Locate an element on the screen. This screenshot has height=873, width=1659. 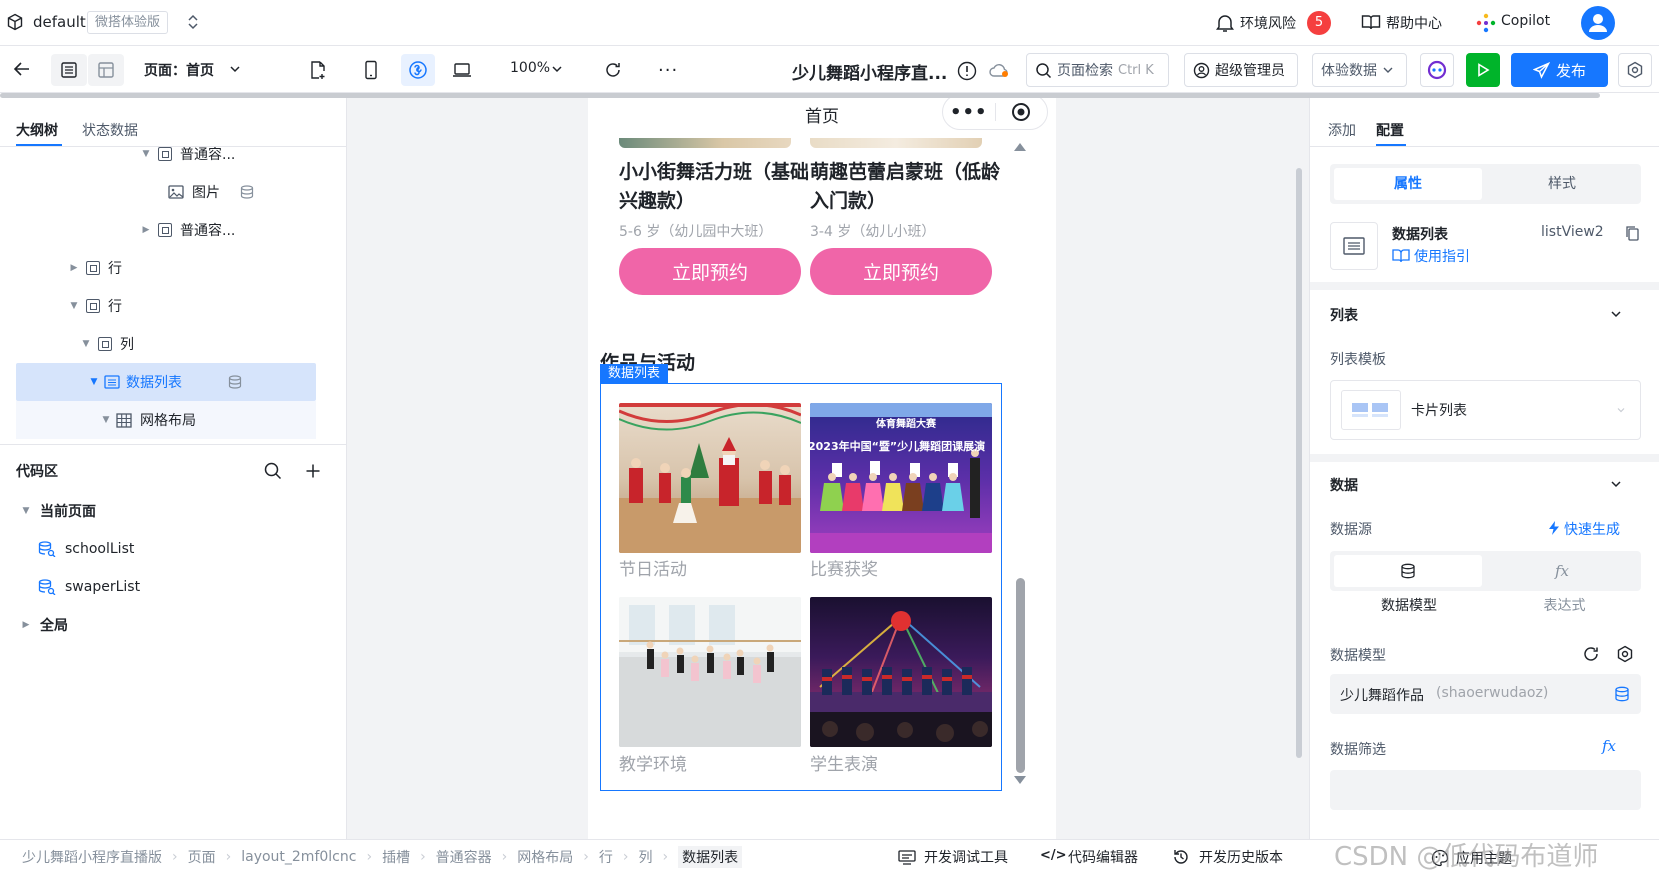
dev-tools-link: 开发调试工具 is located at coordinates (966, 857).